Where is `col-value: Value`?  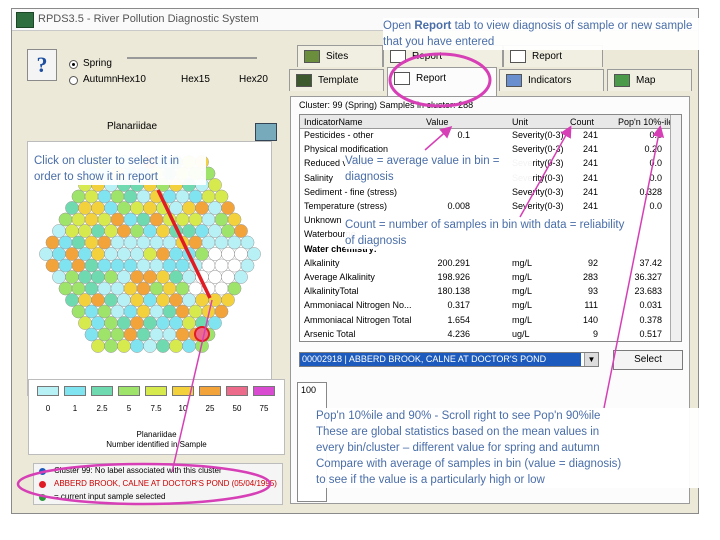 col-value: Value is located at coordinates (451, 122).